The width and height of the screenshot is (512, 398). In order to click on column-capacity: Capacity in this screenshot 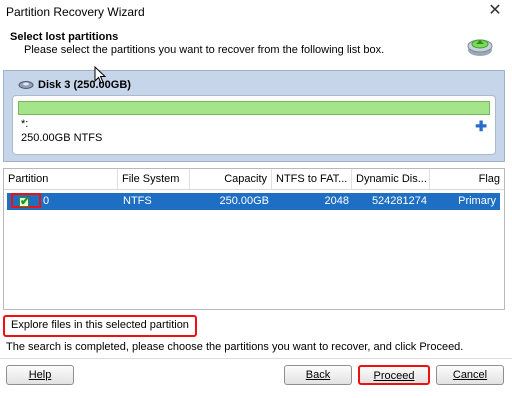, I will do `click(231, 179)`.